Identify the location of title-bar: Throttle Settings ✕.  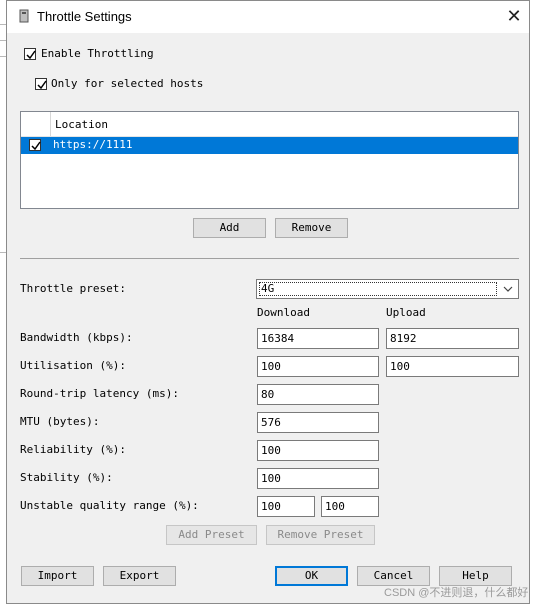
(268, 17).